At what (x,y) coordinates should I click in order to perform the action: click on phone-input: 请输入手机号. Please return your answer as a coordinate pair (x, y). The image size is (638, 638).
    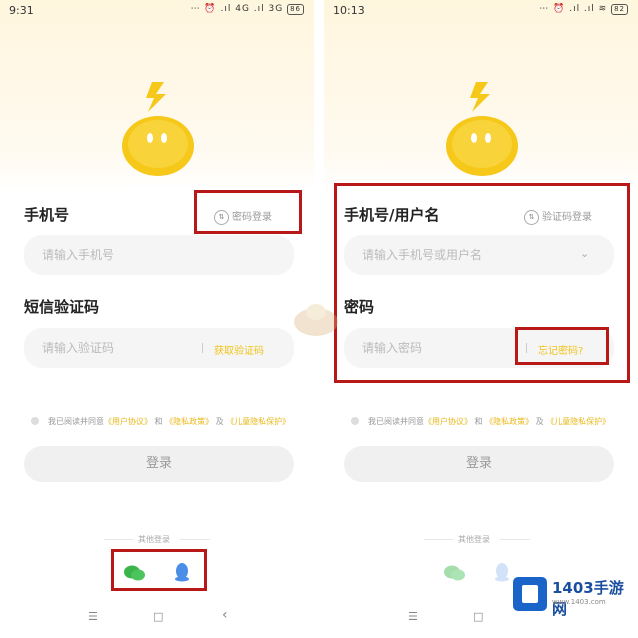
    Looking at the image, I should click on (159, 255).